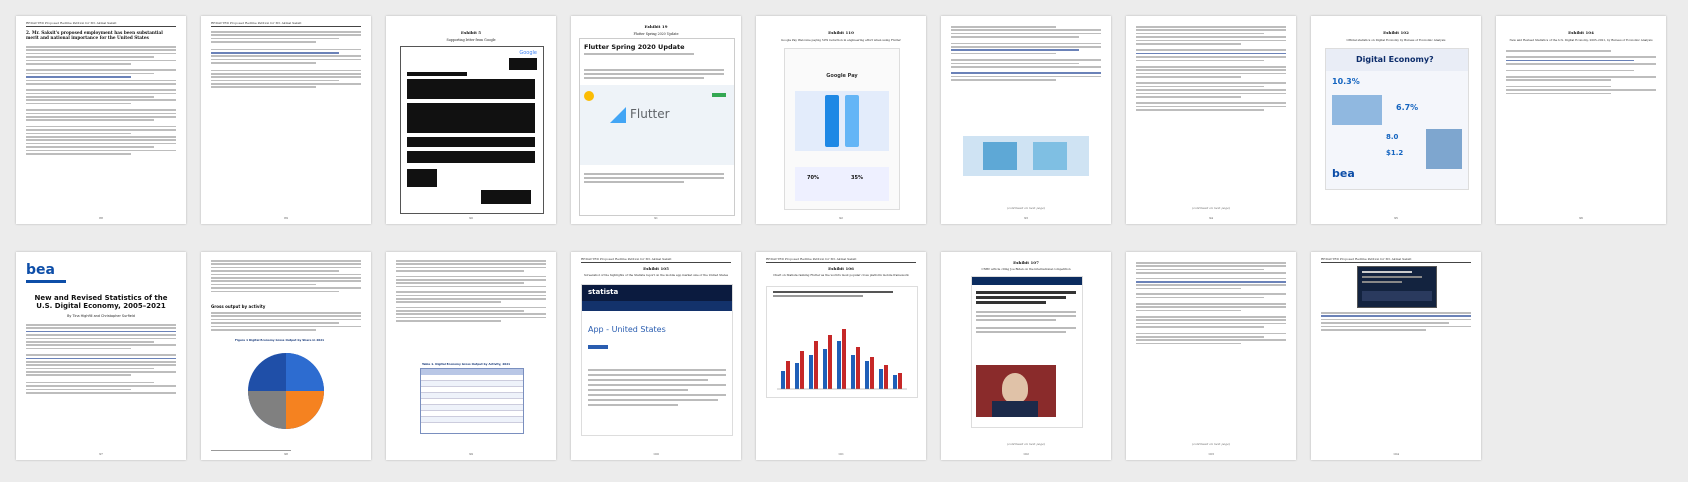 The height and width of the screenshot is (482, 1688). Describe the element at coordinates (1581, 32) in the screenshot. I see `exhibit-label: Exhibit 104` at that location.